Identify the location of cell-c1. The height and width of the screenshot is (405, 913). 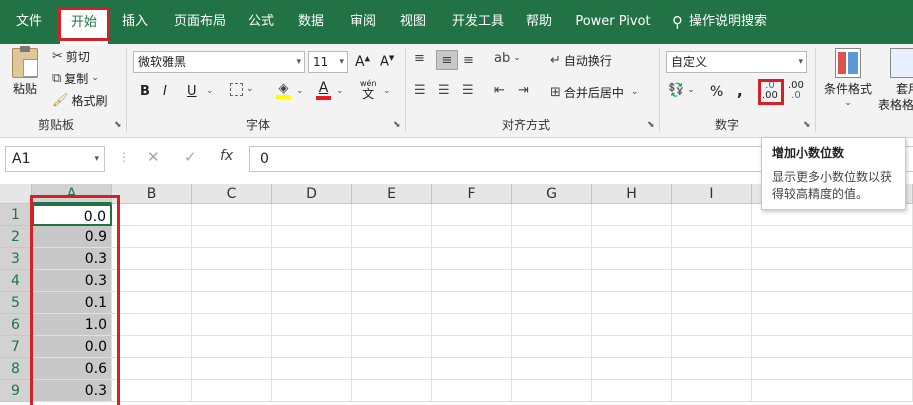
(232, 215).